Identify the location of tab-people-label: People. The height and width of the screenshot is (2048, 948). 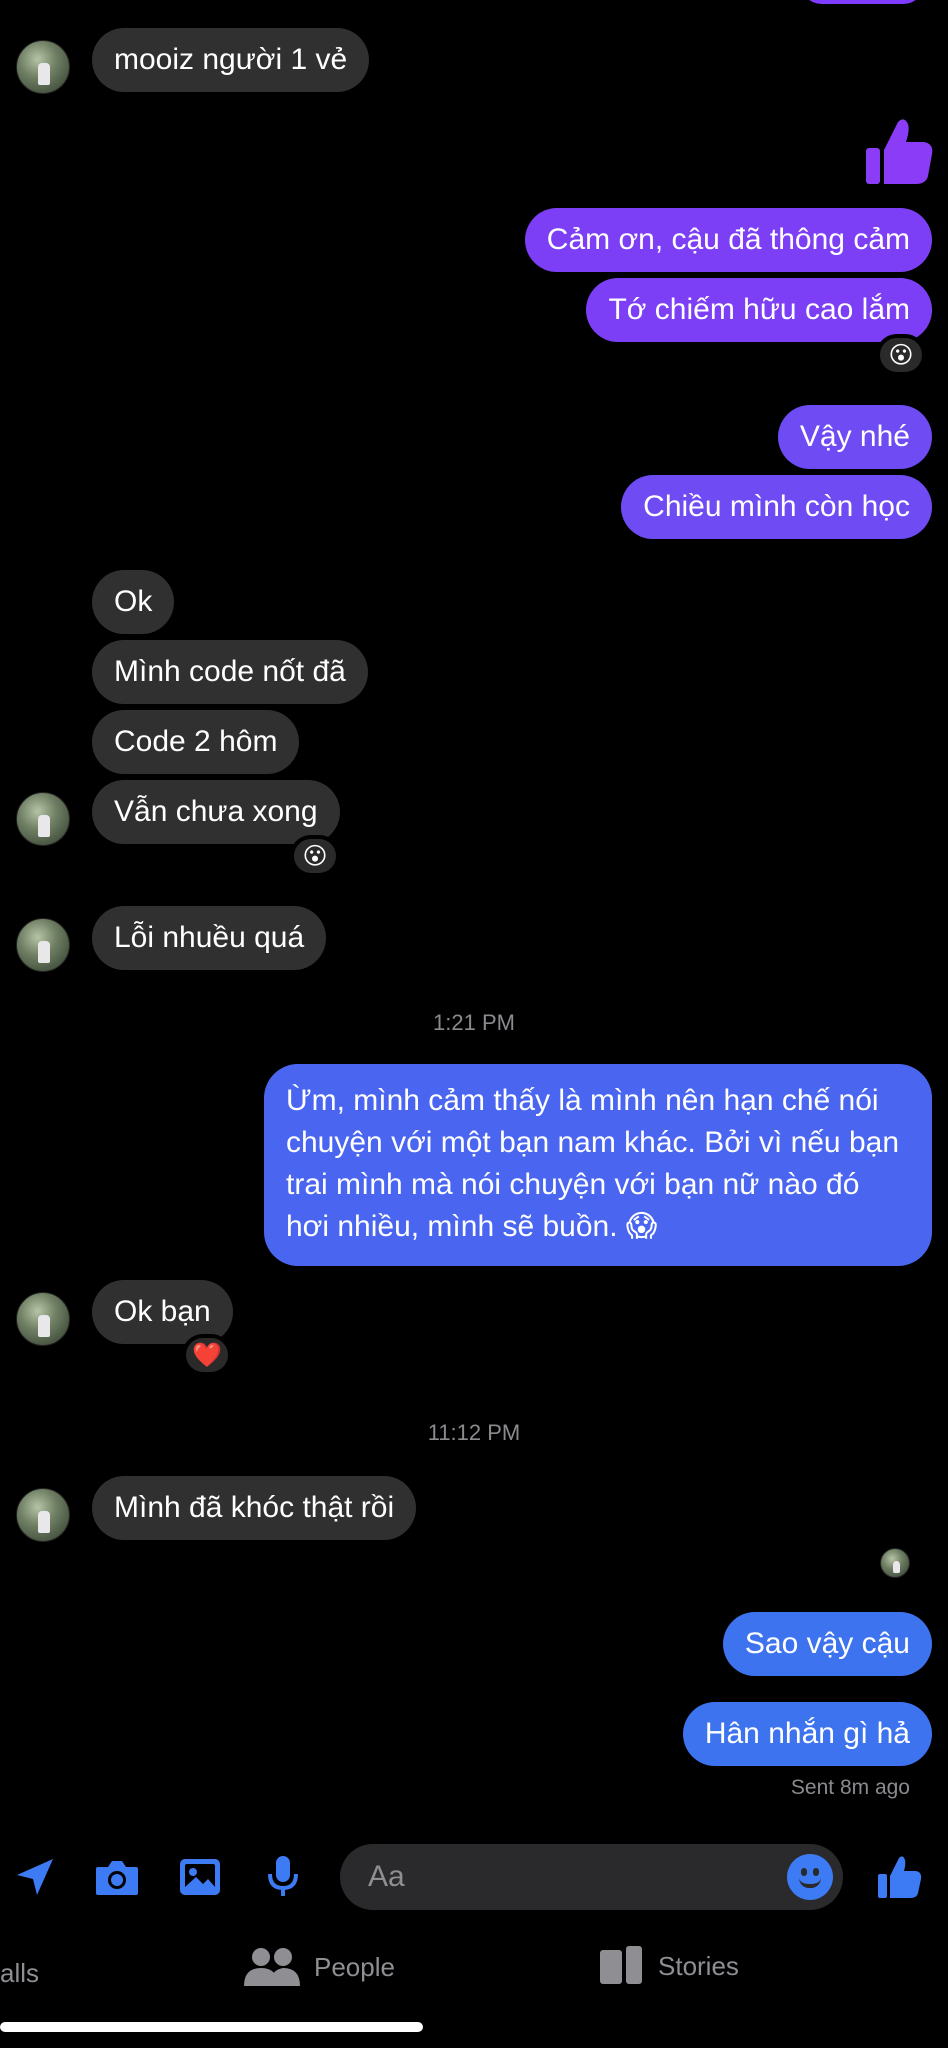
(354, 1966).